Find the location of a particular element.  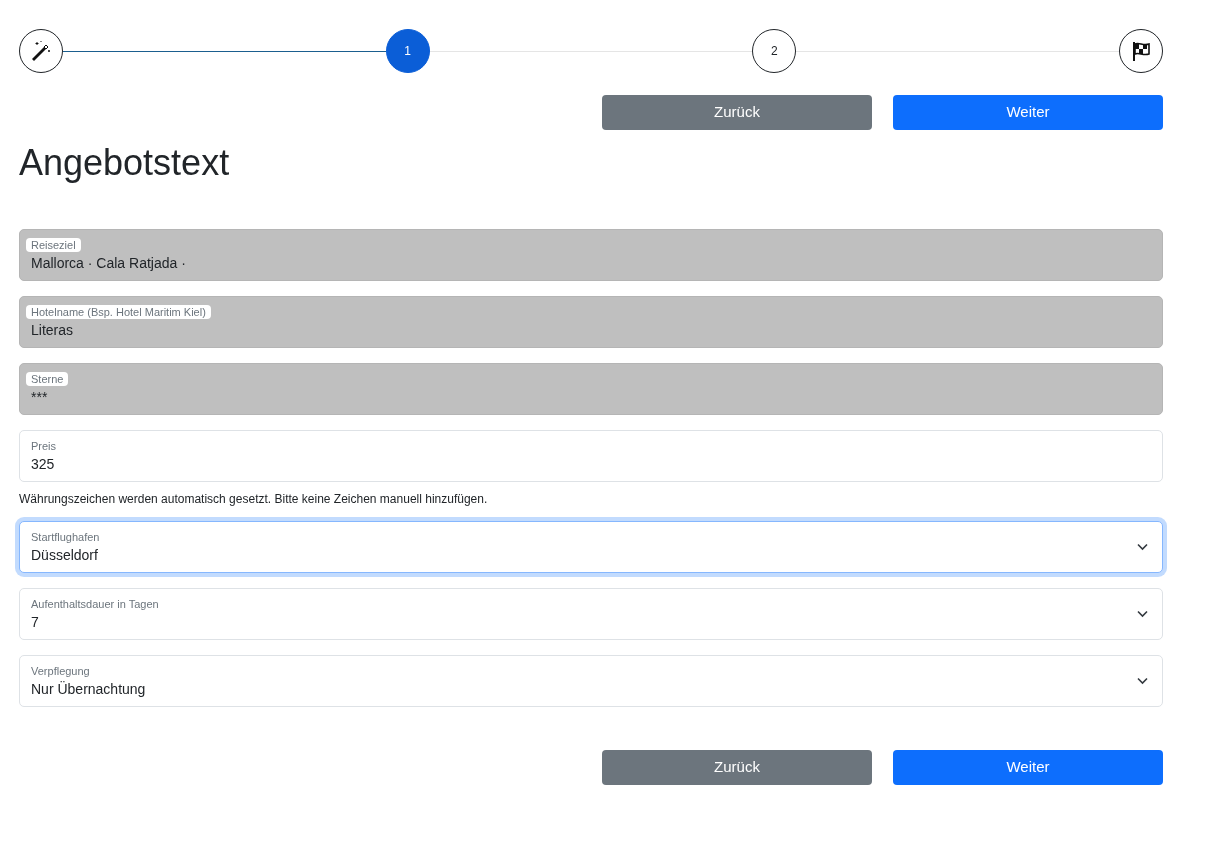

select-field: Verpflegung Nur Übernachtung is located at coordinates (591, 681).